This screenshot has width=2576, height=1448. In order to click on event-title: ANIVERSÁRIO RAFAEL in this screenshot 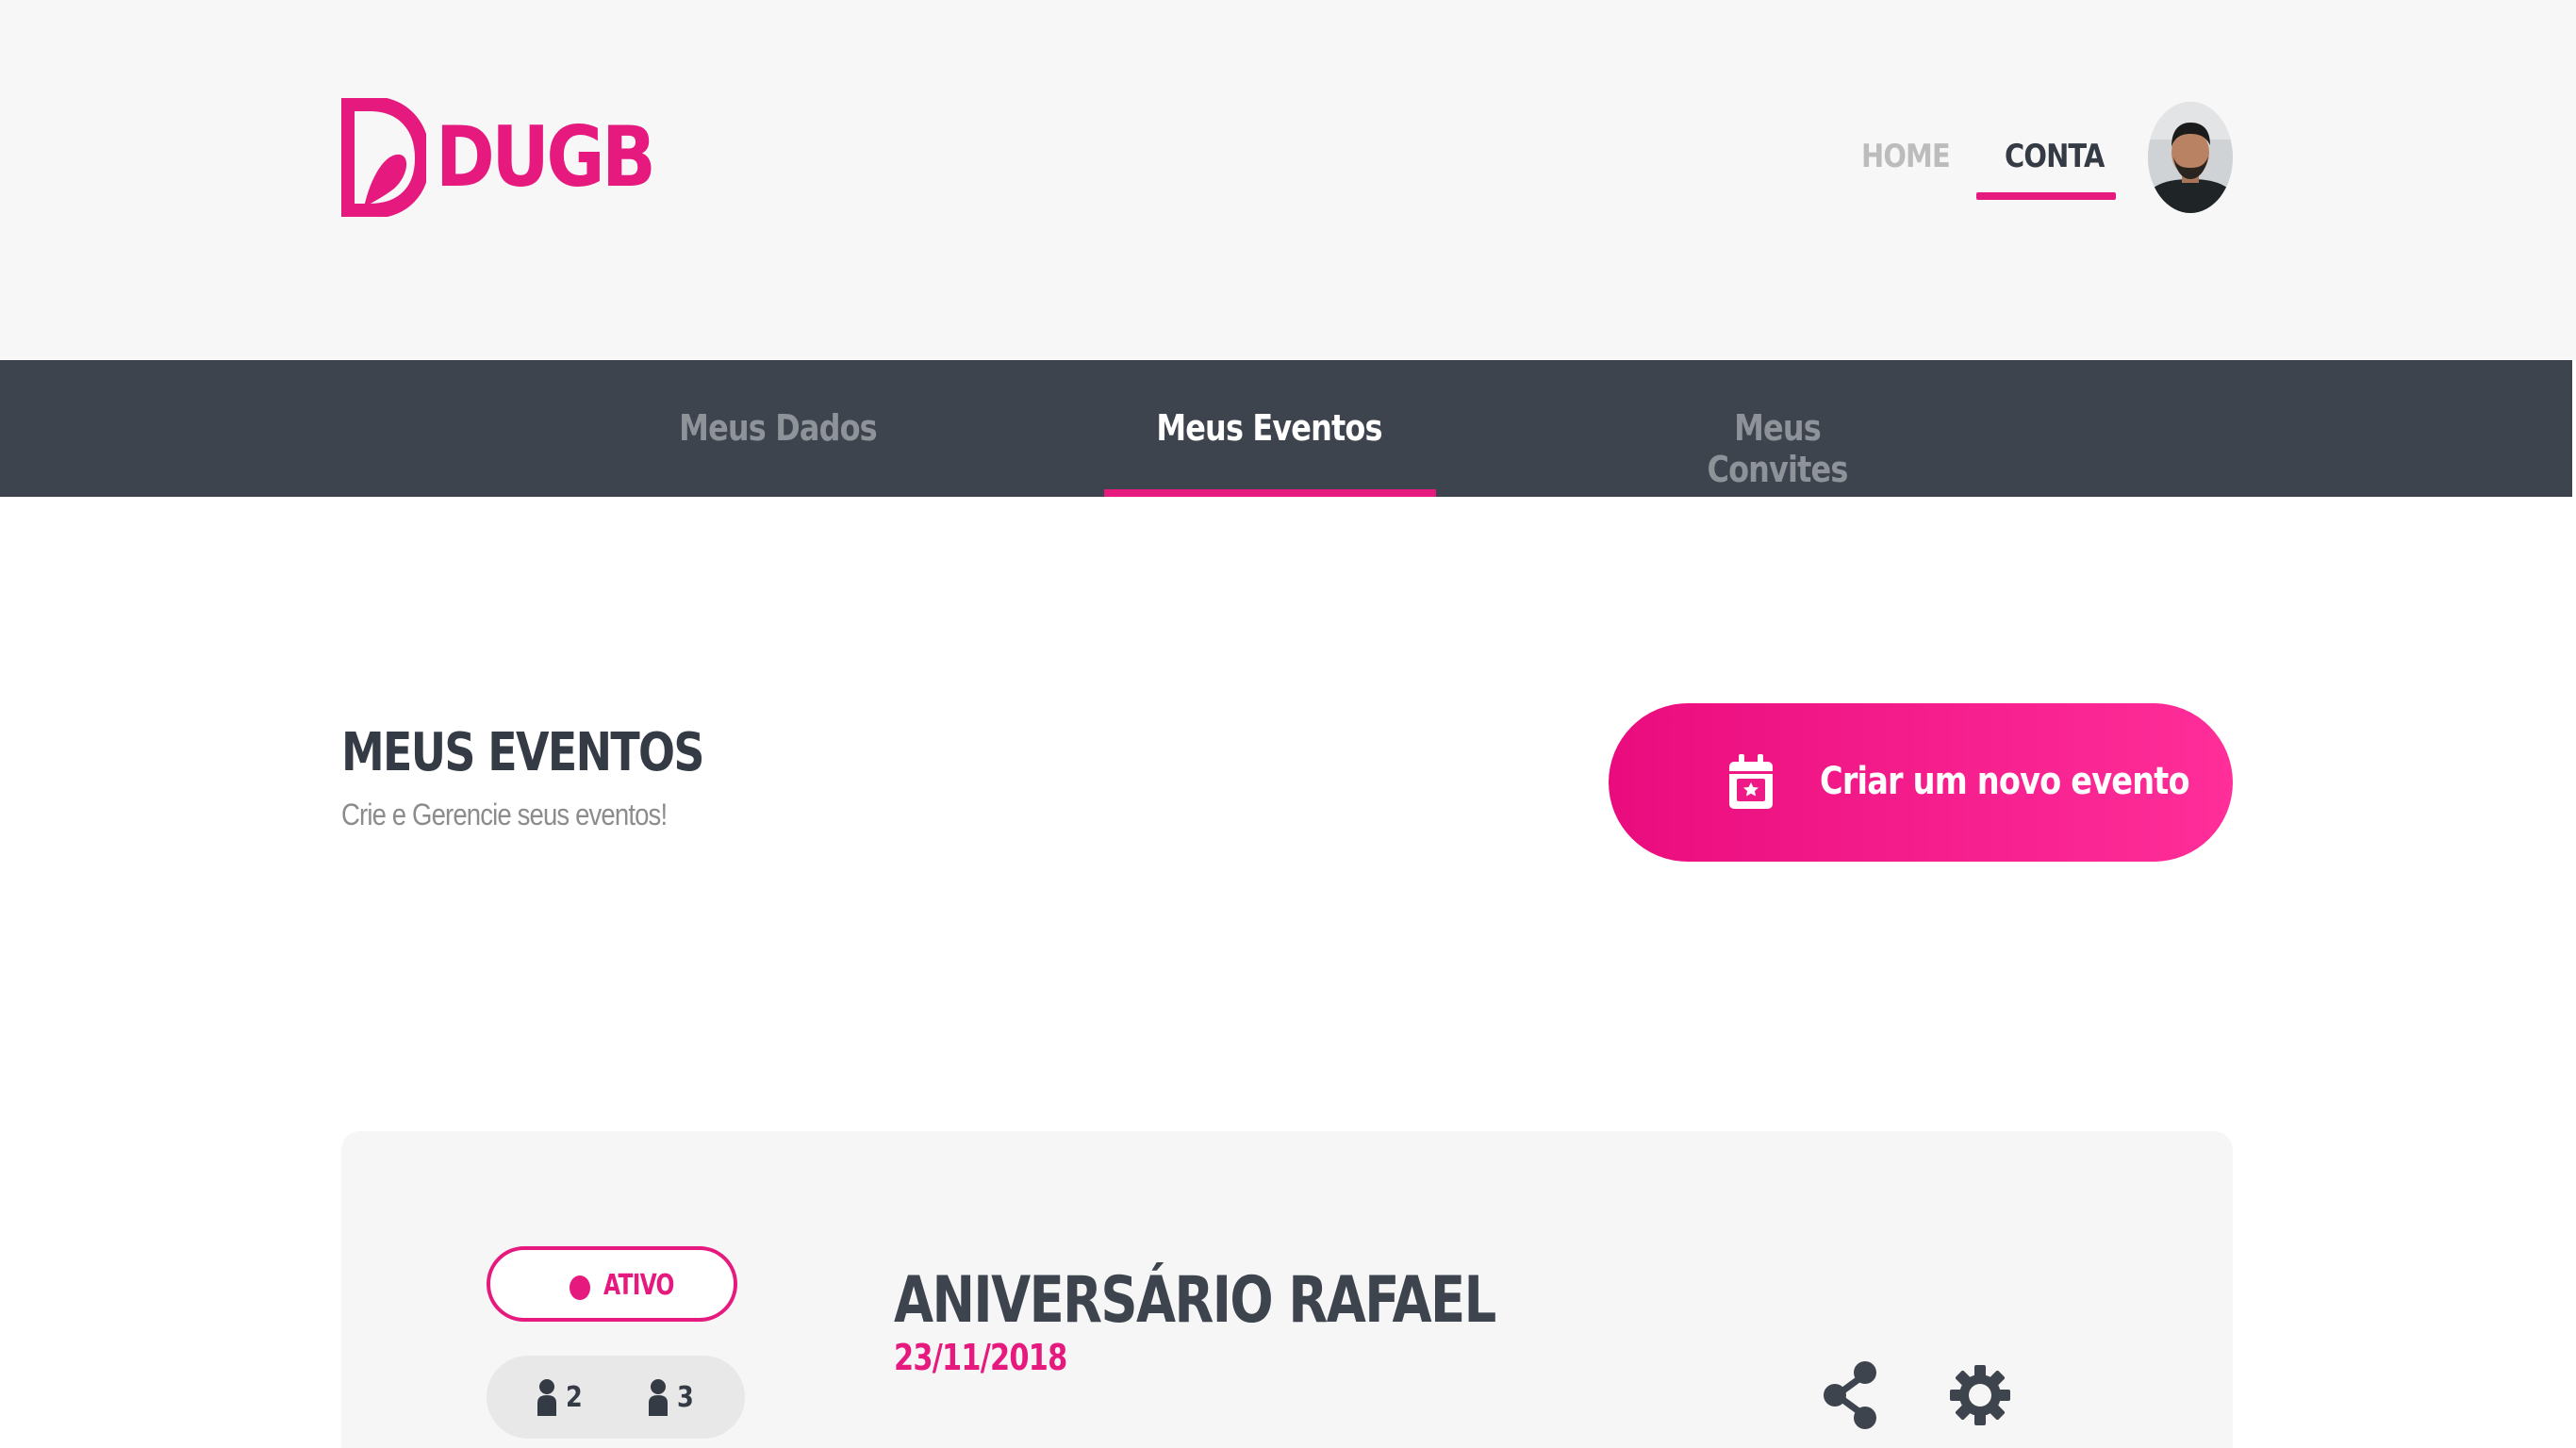, I will do `click(1195, 1300)`.